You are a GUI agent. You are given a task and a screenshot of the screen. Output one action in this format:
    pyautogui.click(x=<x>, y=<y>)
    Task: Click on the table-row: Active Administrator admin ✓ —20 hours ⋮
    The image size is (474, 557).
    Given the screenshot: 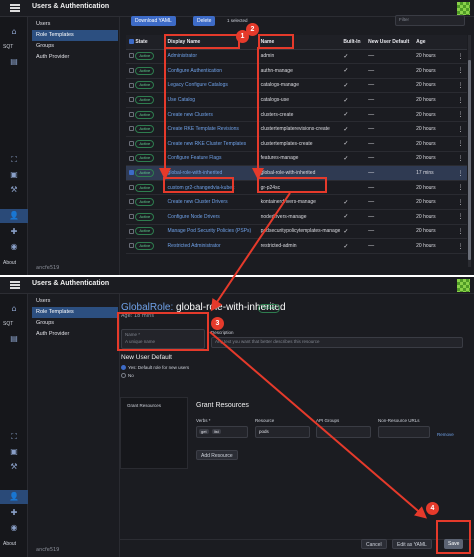 What is the action you would take?
    pyautogui.click(x=296, y=57)
    